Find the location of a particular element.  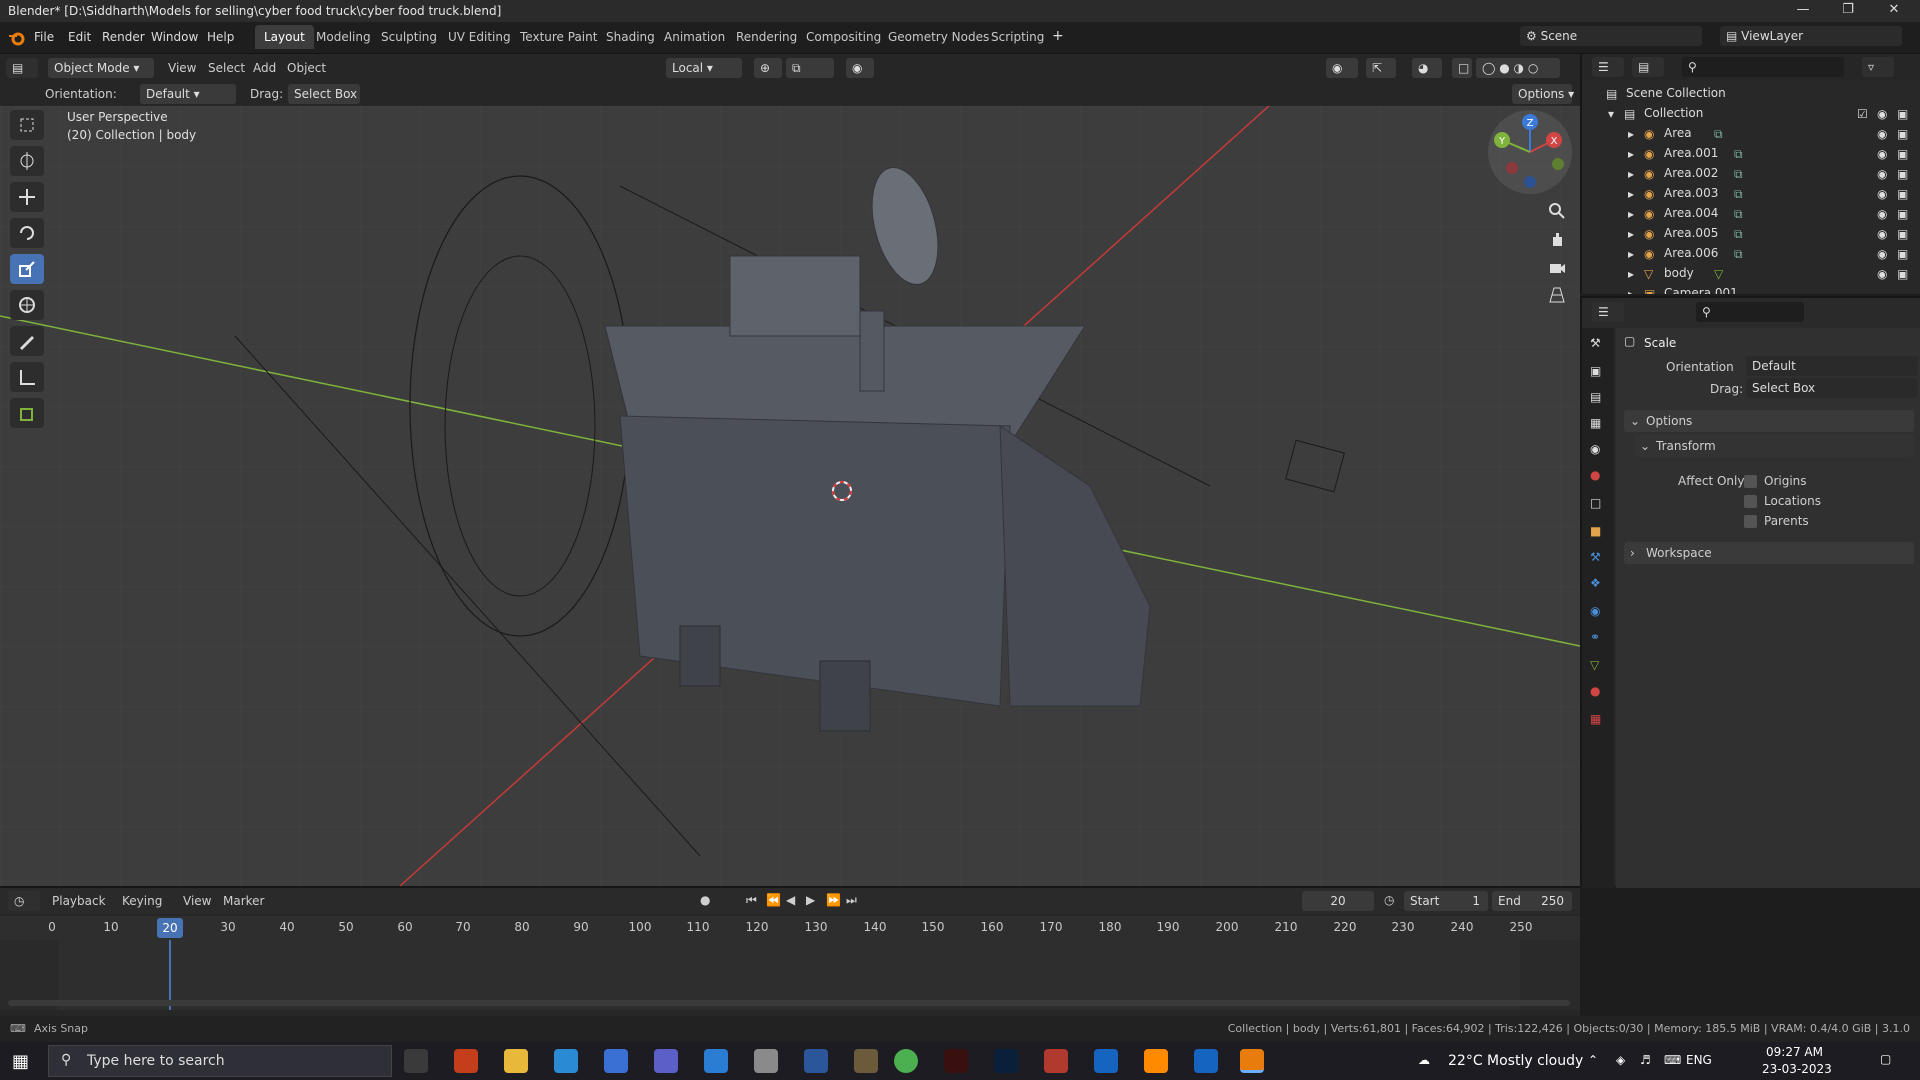

display-mode-icon: ▤ is located at coordinates (1648, 67).